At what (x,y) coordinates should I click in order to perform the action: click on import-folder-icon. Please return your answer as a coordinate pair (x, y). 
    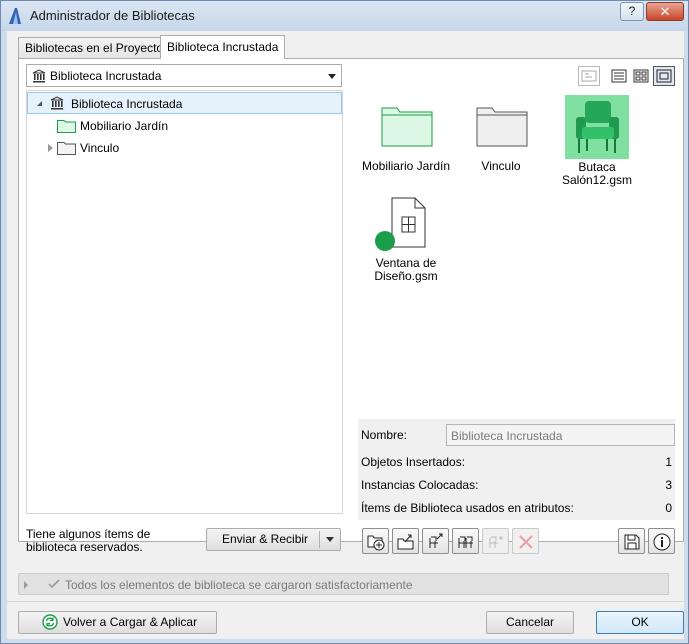
    Looking at the image, I should click on (405, 542).